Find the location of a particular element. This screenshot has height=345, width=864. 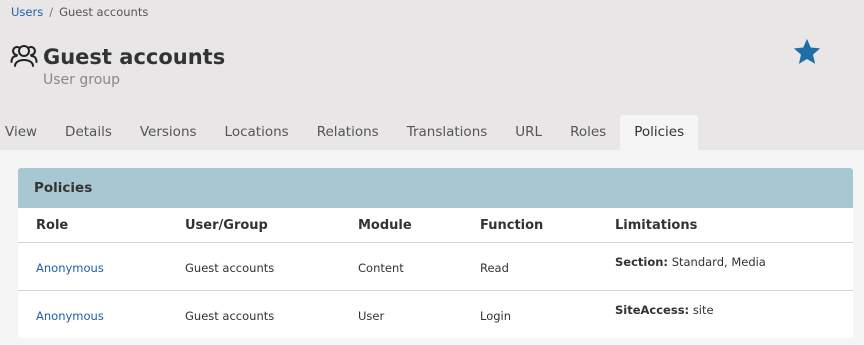

tab-roles: Roles is located at coordinates (588, 132).